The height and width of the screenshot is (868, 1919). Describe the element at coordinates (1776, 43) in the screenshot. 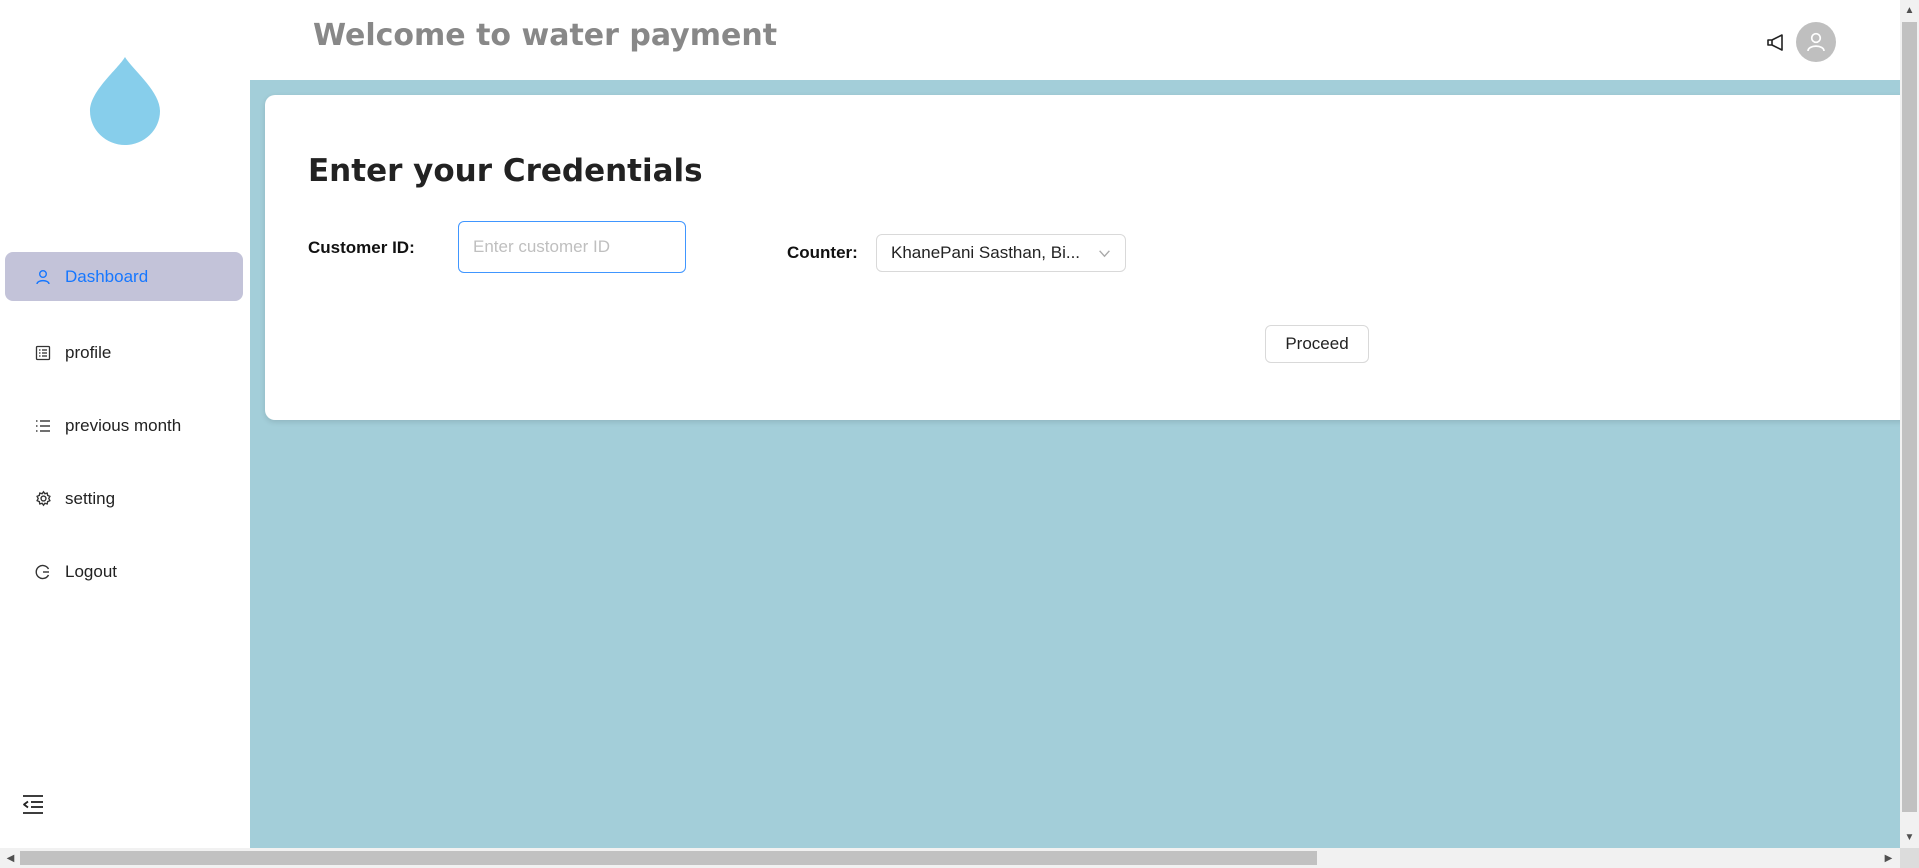

I see `megaphone-icon` at that location.